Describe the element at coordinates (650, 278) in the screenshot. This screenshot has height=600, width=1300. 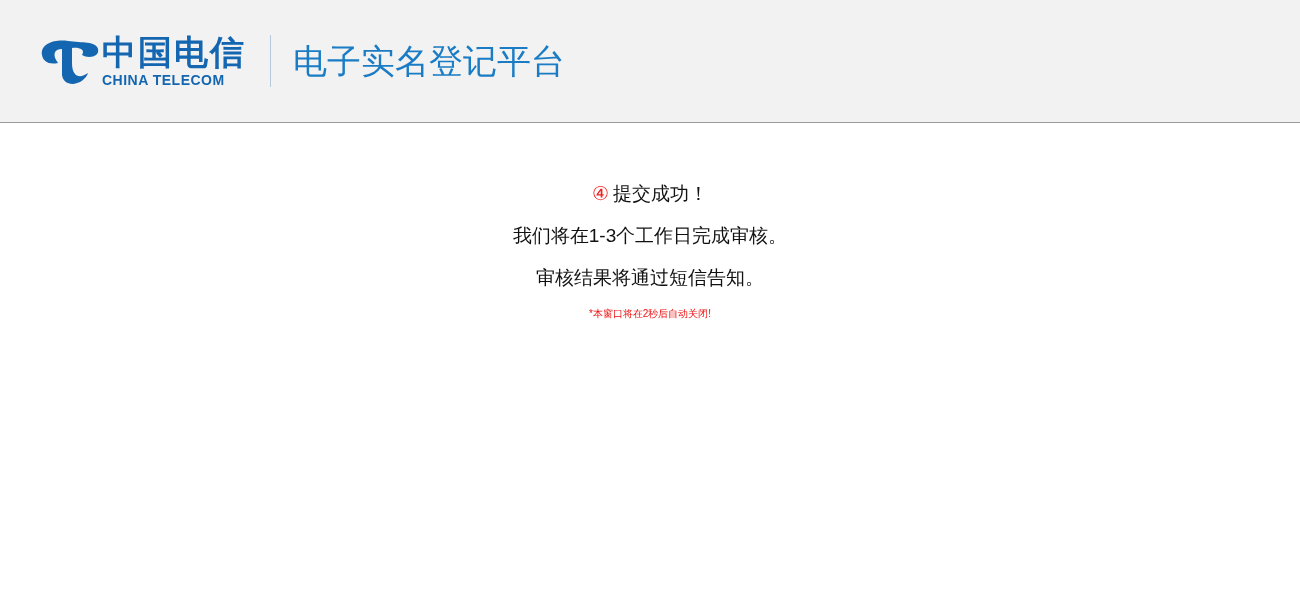
I see `info-text: 审核结果将通过短信告知。` at that location.